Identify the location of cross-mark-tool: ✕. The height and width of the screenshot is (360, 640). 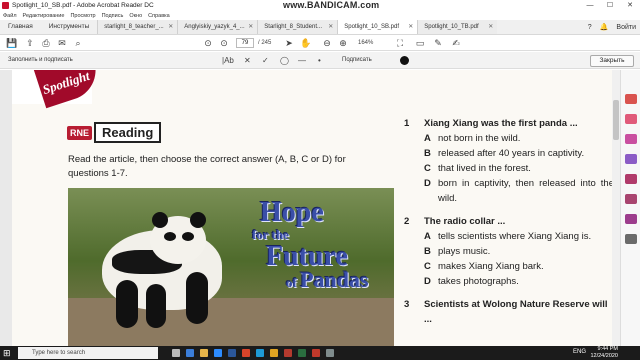
(247, 60).